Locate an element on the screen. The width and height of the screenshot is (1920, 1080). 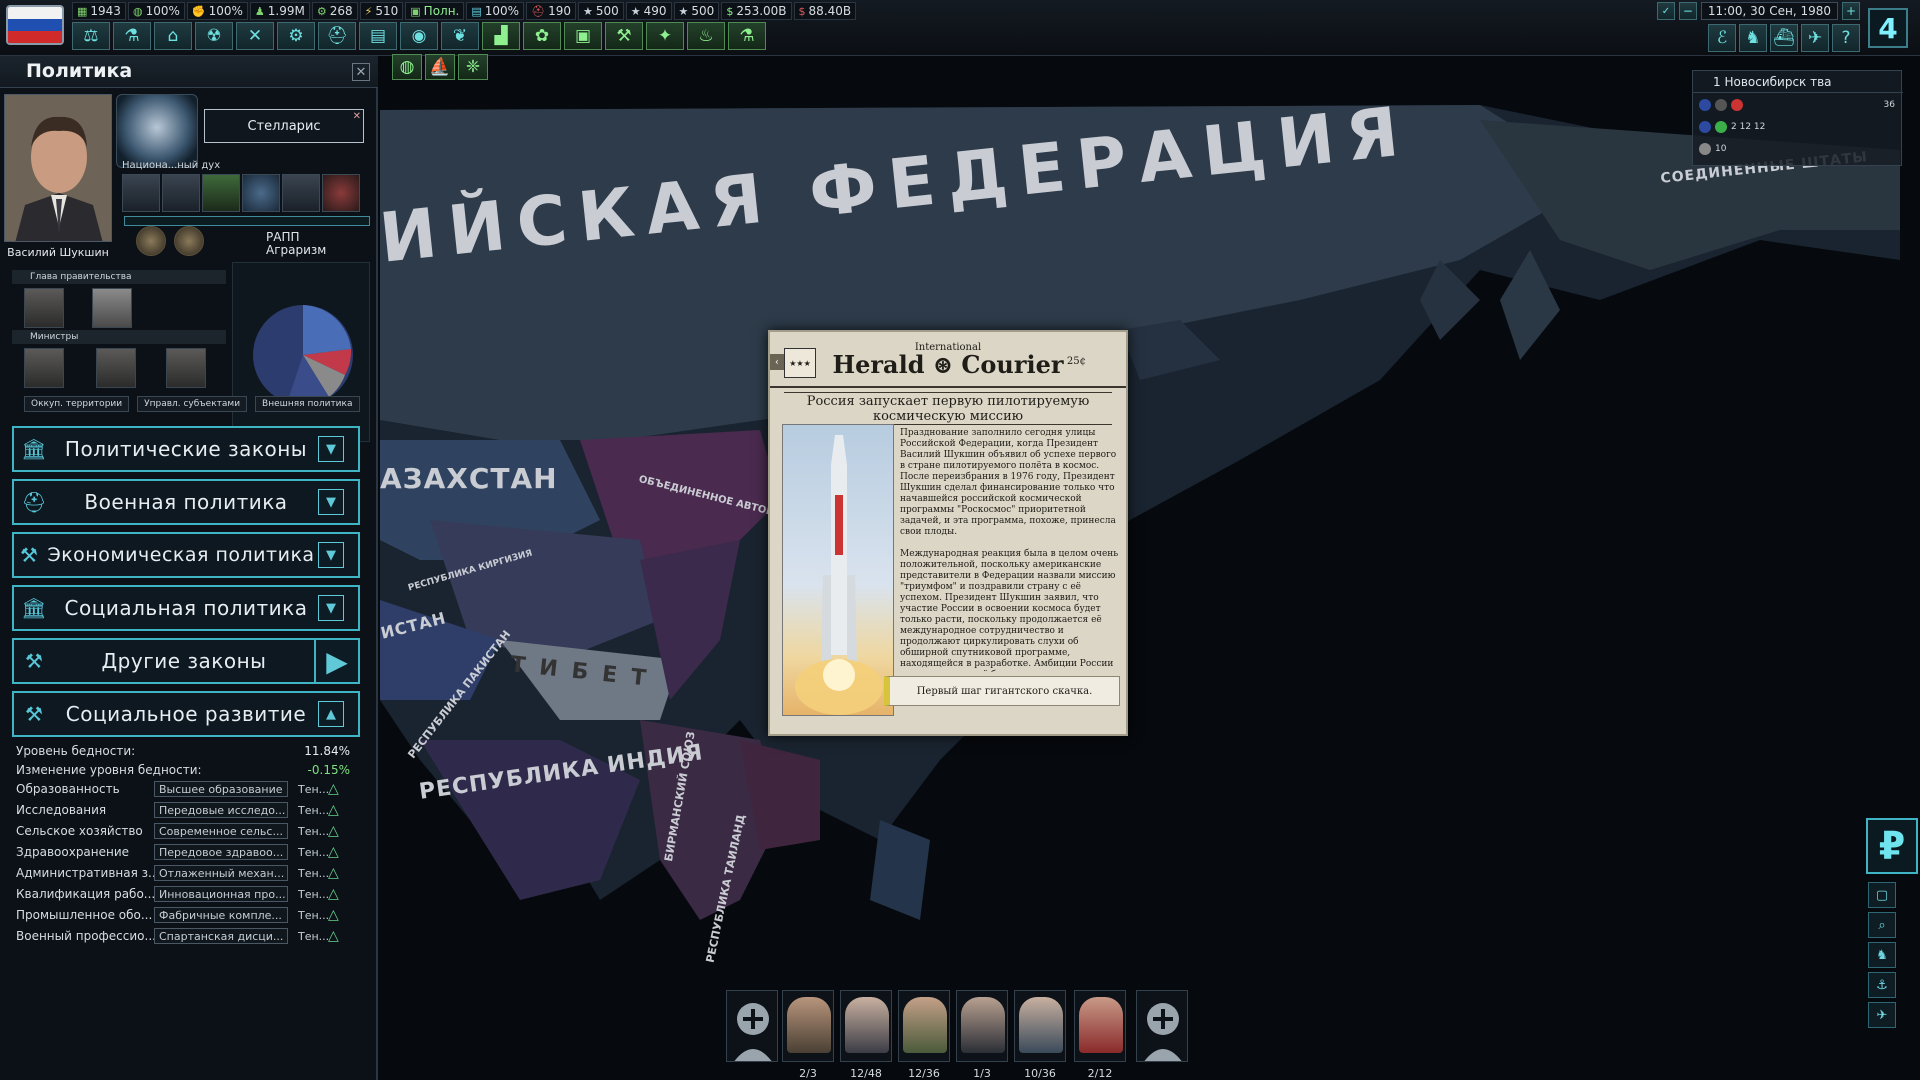
sub-button-1: ◍ is located at coordinates (407, 67).